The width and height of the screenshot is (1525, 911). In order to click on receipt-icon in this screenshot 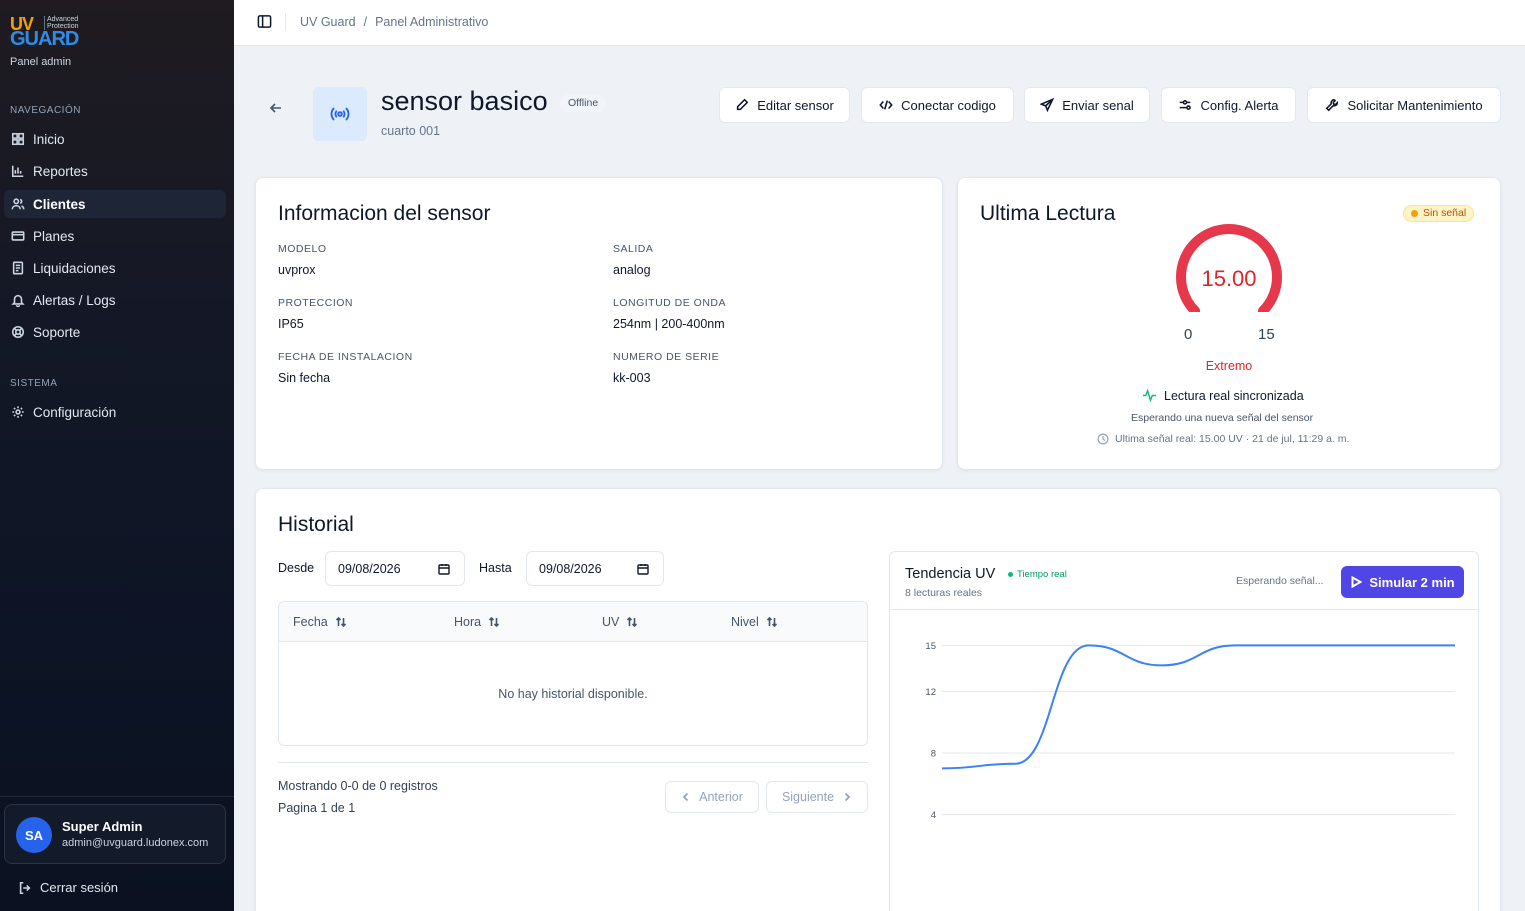, I will do `click(18, 268)`.